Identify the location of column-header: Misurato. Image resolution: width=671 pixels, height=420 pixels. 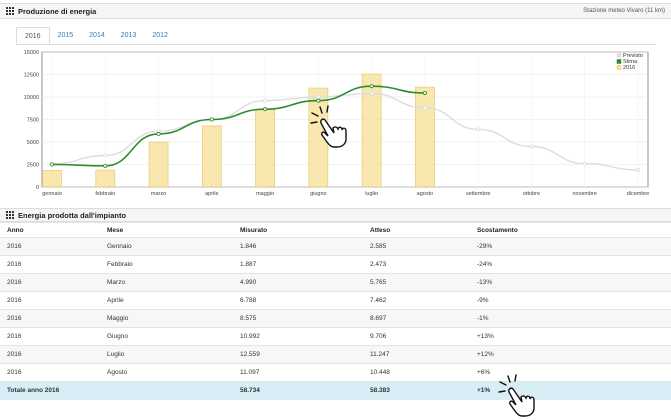
(298, 230).